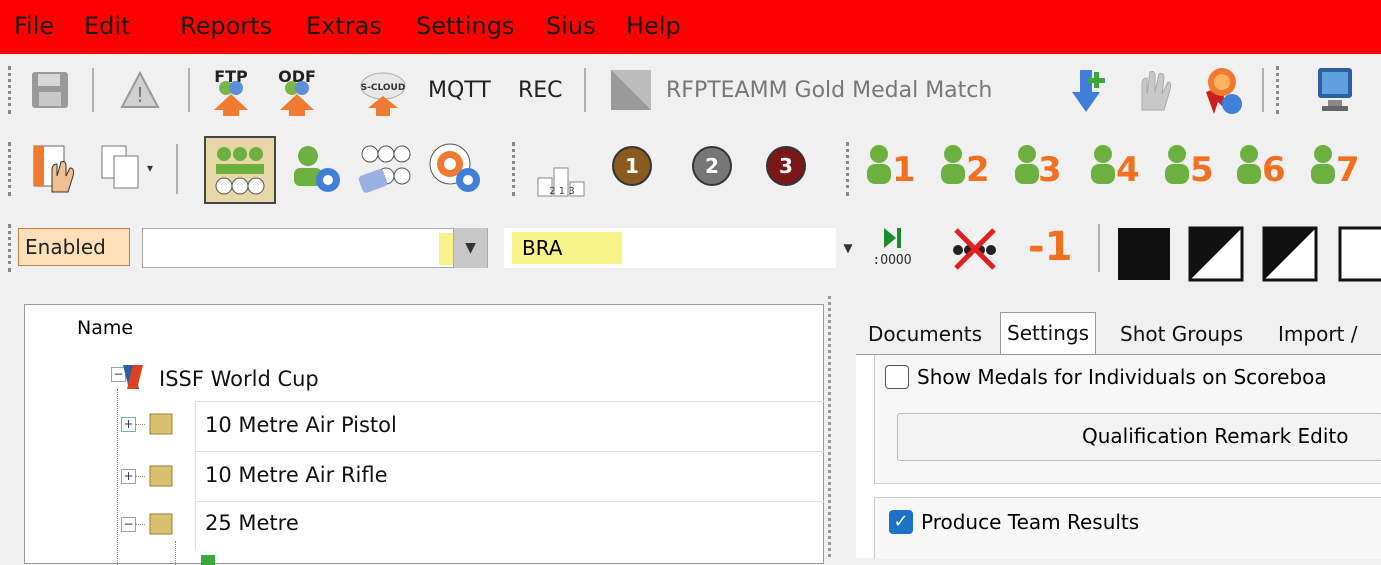 This screenshot has width=1381, height=565. Describe the element at coordinates (315, 248) in the screenshot. I see `event-combo: ▼` at that location.